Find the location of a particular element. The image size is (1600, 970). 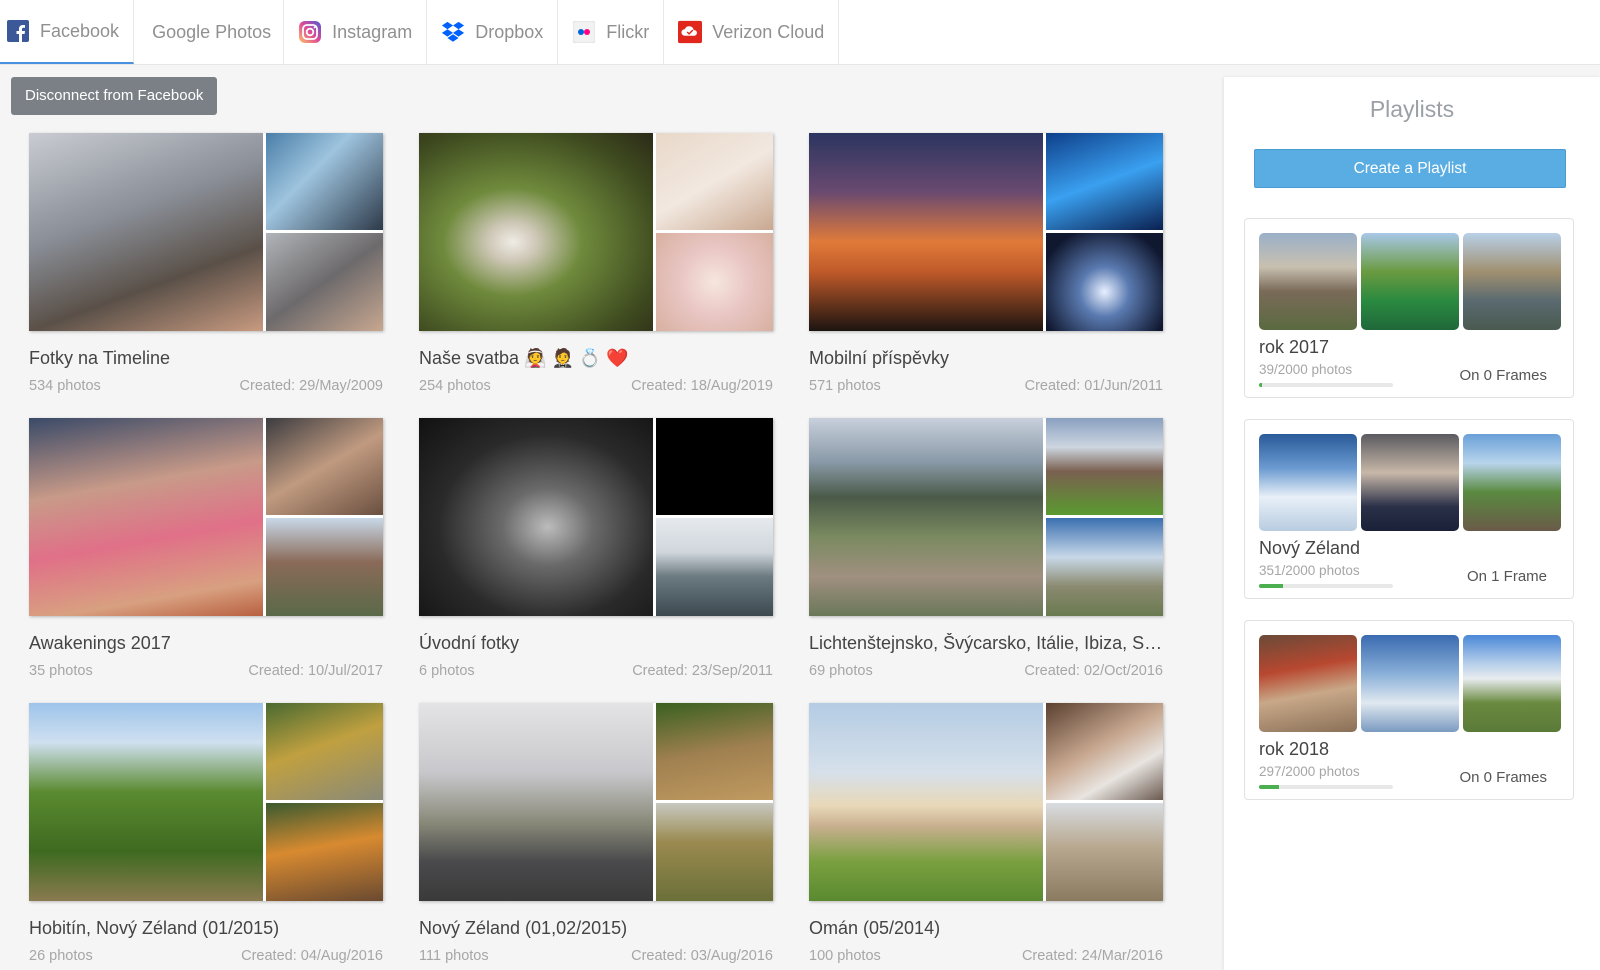

playlist-photo-count: 39/2000 photos is located at coordinates (1306, 369).